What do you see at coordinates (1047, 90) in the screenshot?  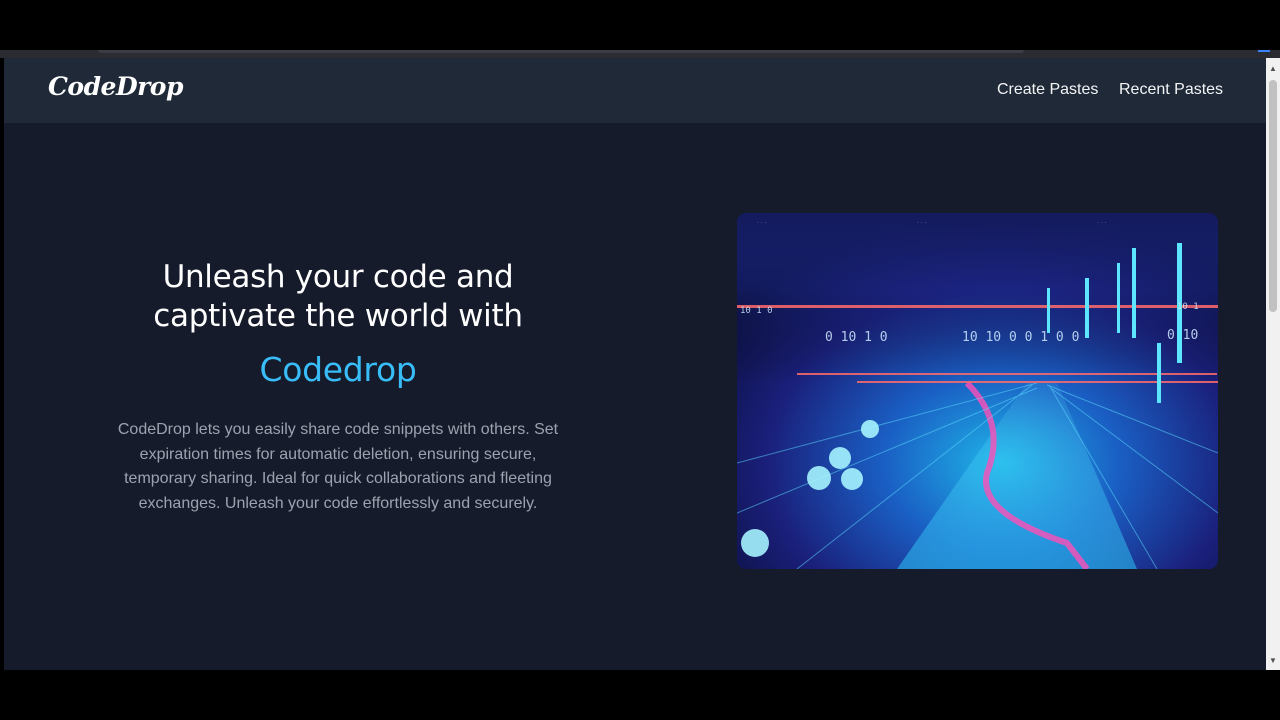 I see `nav-link-create-pastes: Create Pastes` at bounding box center [1047, 90].